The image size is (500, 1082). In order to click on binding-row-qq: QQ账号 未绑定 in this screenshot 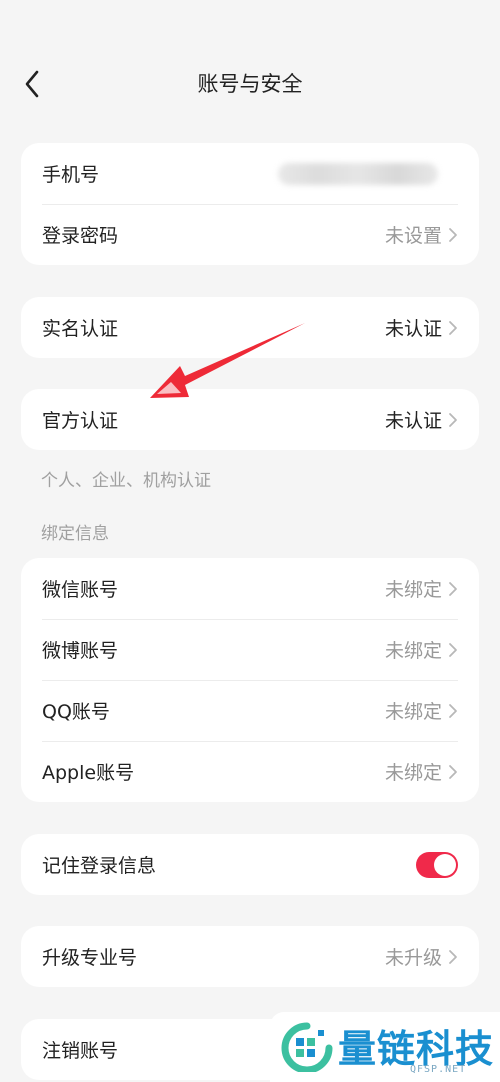, I will do `click(250, 710)`.